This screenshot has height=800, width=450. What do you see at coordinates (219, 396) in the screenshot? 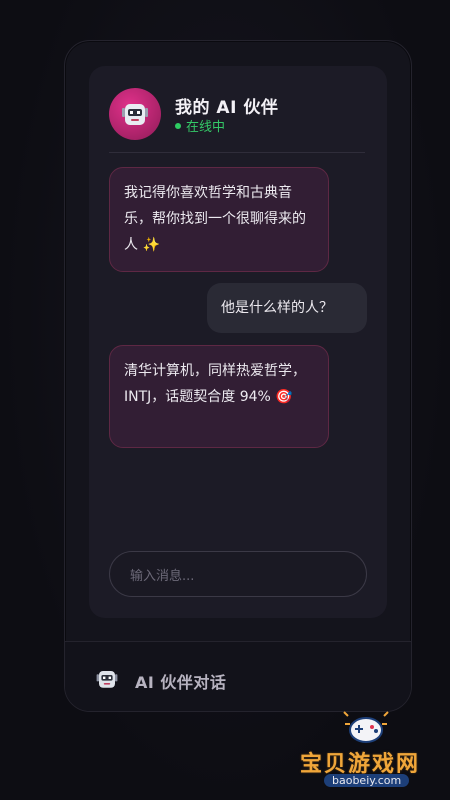
I see `ai-message: 清华计算机，同样热爱哲学，INTJ，话题契合度 94% 🎯` at bounding box center [219, 396].